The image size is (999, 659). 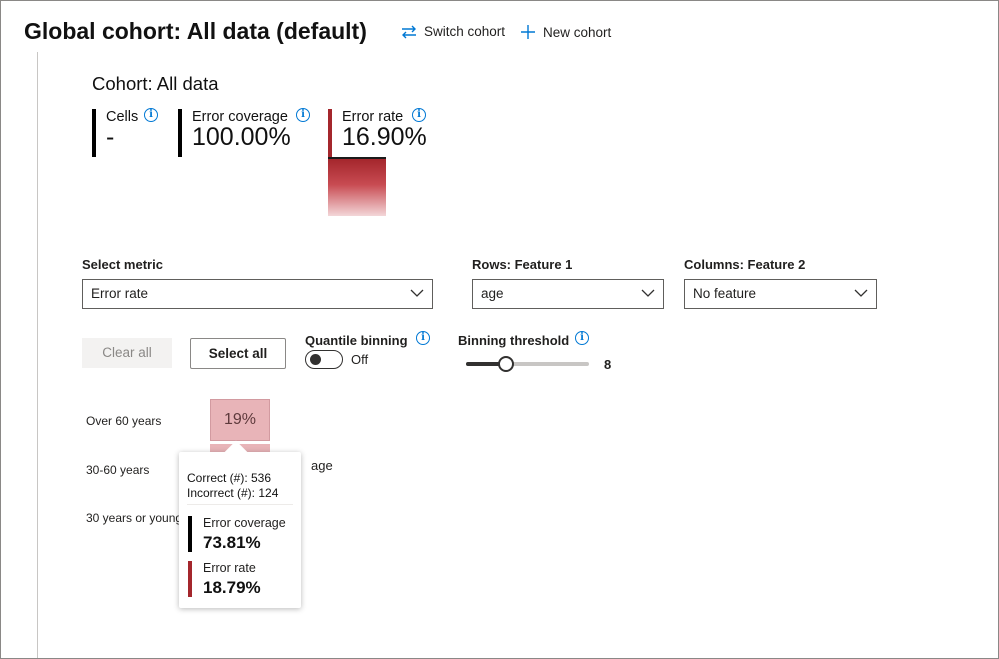 I want to click on error-coverage-value: 100.00%, so click(x=241, y=137).